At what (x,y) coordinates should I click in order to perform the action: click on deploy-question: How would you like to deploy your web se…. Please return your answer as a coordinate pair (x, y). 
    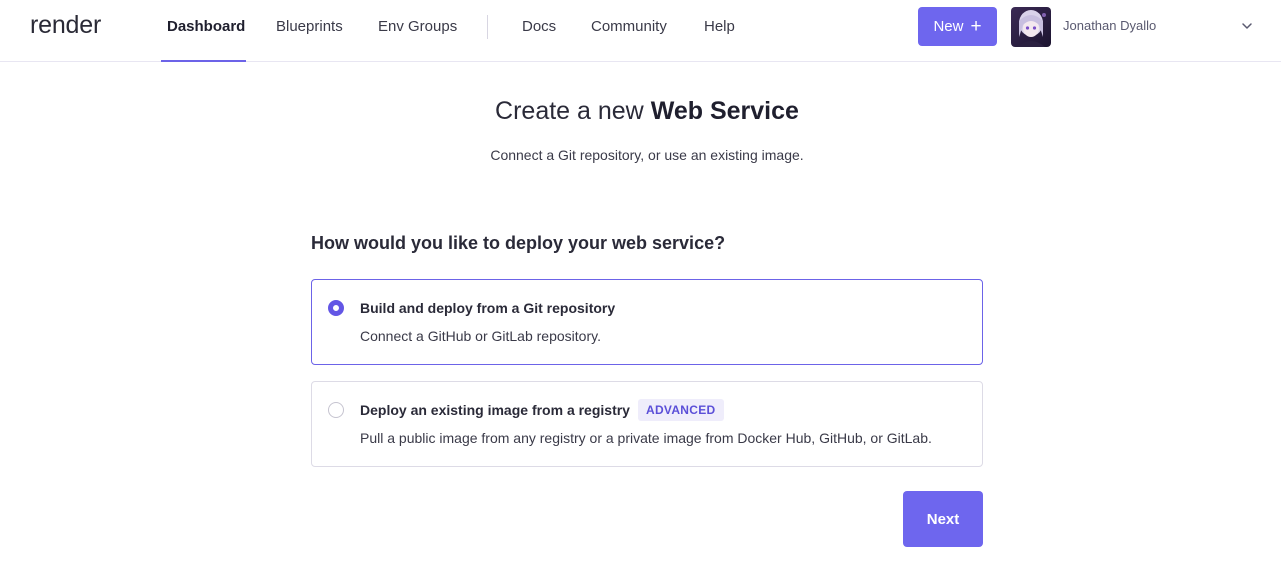
    Looking at the image, I should click on (518, 243).